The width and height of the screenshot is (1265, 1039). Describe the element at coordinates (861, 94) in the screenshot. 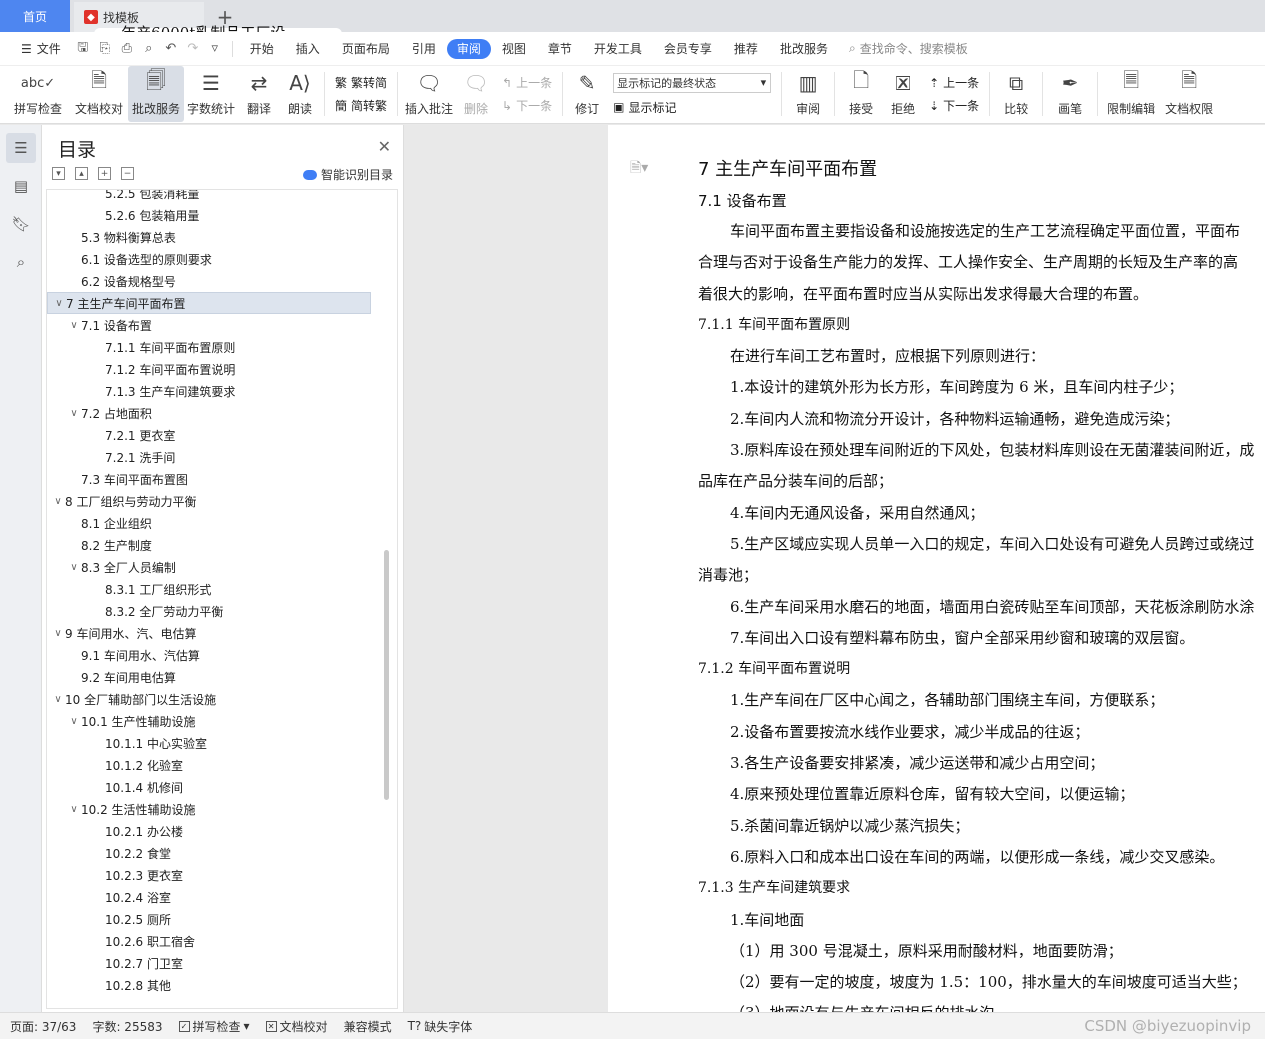

I see `accept-button: 🗋 接受` at that location.